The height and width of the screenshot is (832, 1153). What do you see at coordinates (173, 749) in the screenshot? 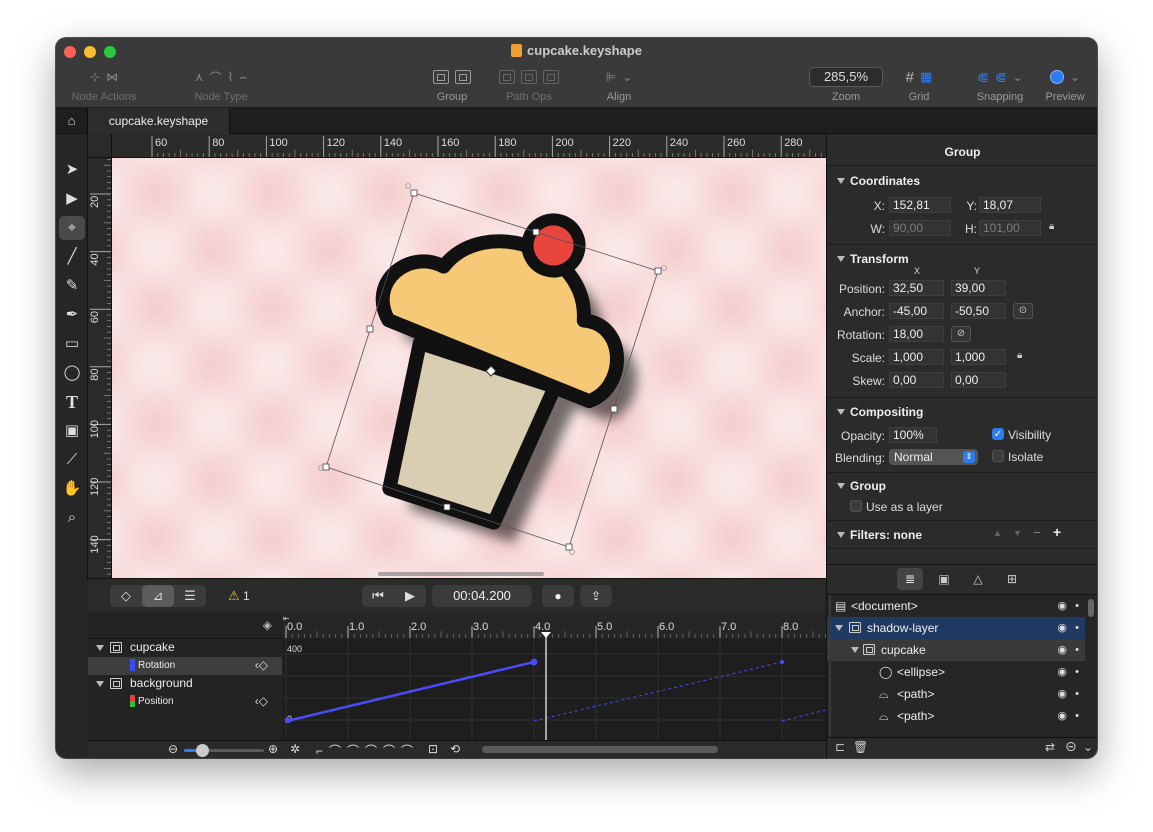
I see `zoom-out-icon: ⊖` at bounding box center [173, 749].